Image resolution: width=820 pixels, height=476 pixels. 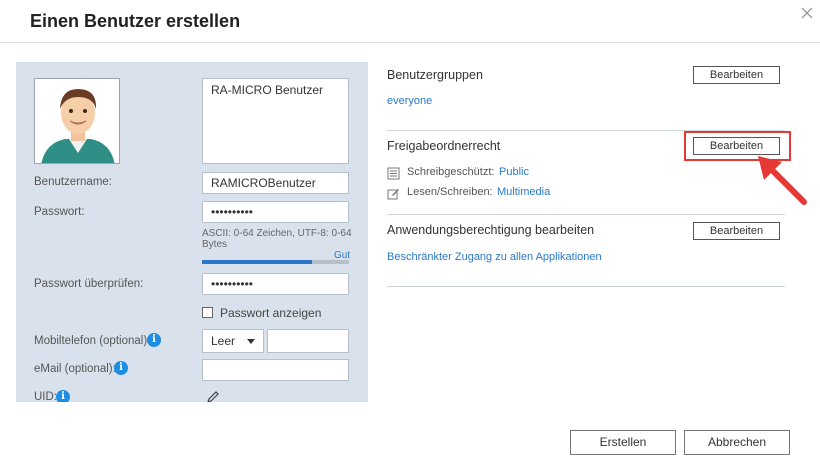 What do you see at coordinates (409, 101) in the screenshot?
I see `user-groups-value: everyone` at bounding box center [409, 101].